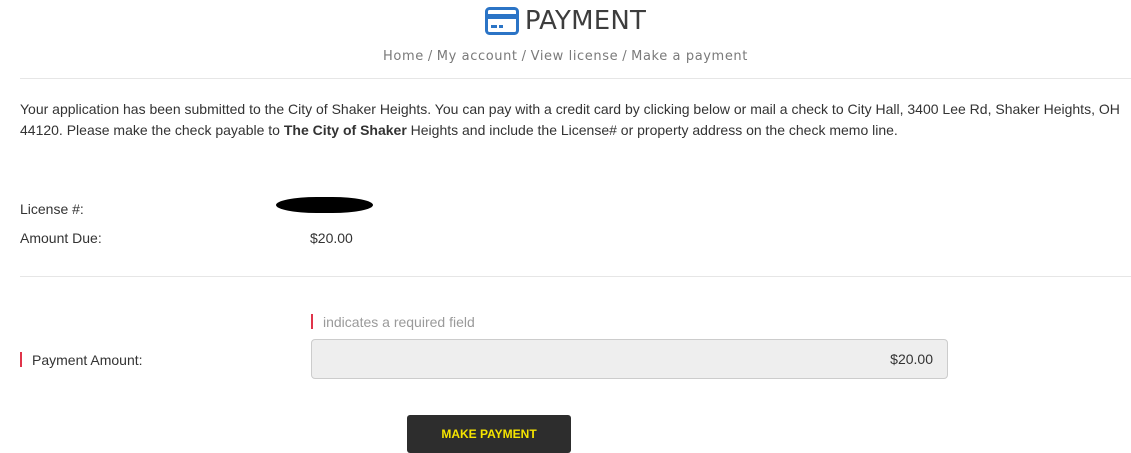 The image size is (1131, 453). Describe the element at coordinates (324, 205) in the screenshot. I see `redacted-license-number` at that location.